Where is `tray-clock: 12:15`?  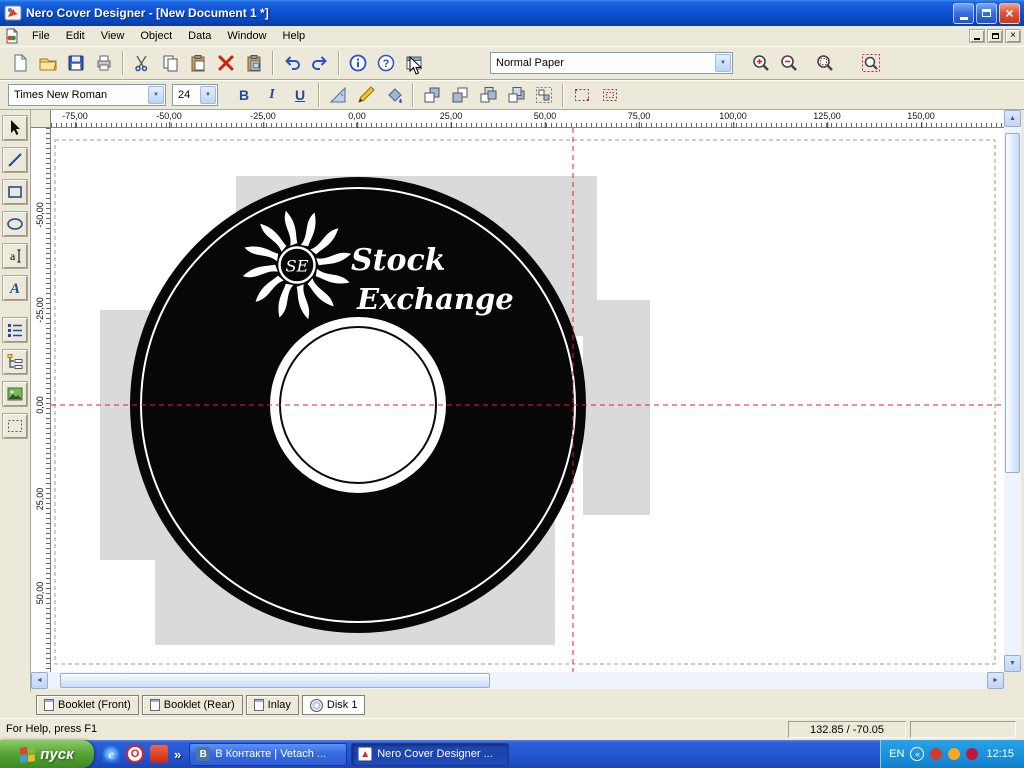
tray-clock: 12:15 is located at coordinates (1000, 754).